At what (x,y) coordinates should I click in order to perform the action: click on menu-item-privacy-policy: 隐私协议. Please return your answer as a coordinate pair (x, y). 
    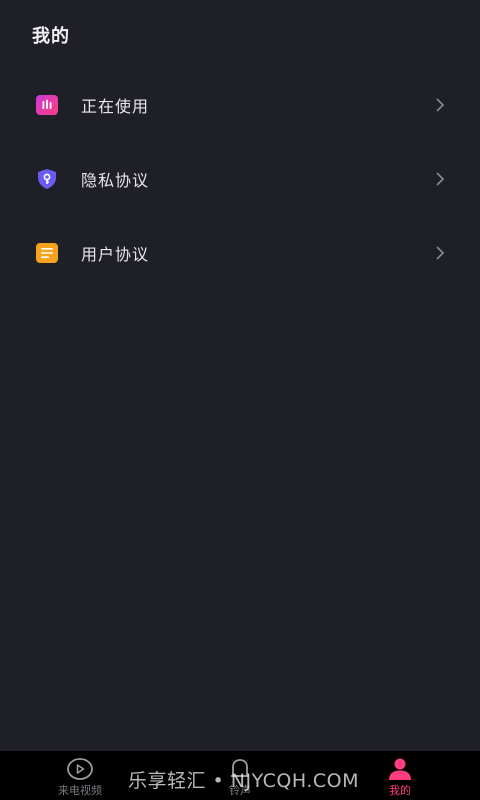
    Looking at the image, I should click on (240, 179).